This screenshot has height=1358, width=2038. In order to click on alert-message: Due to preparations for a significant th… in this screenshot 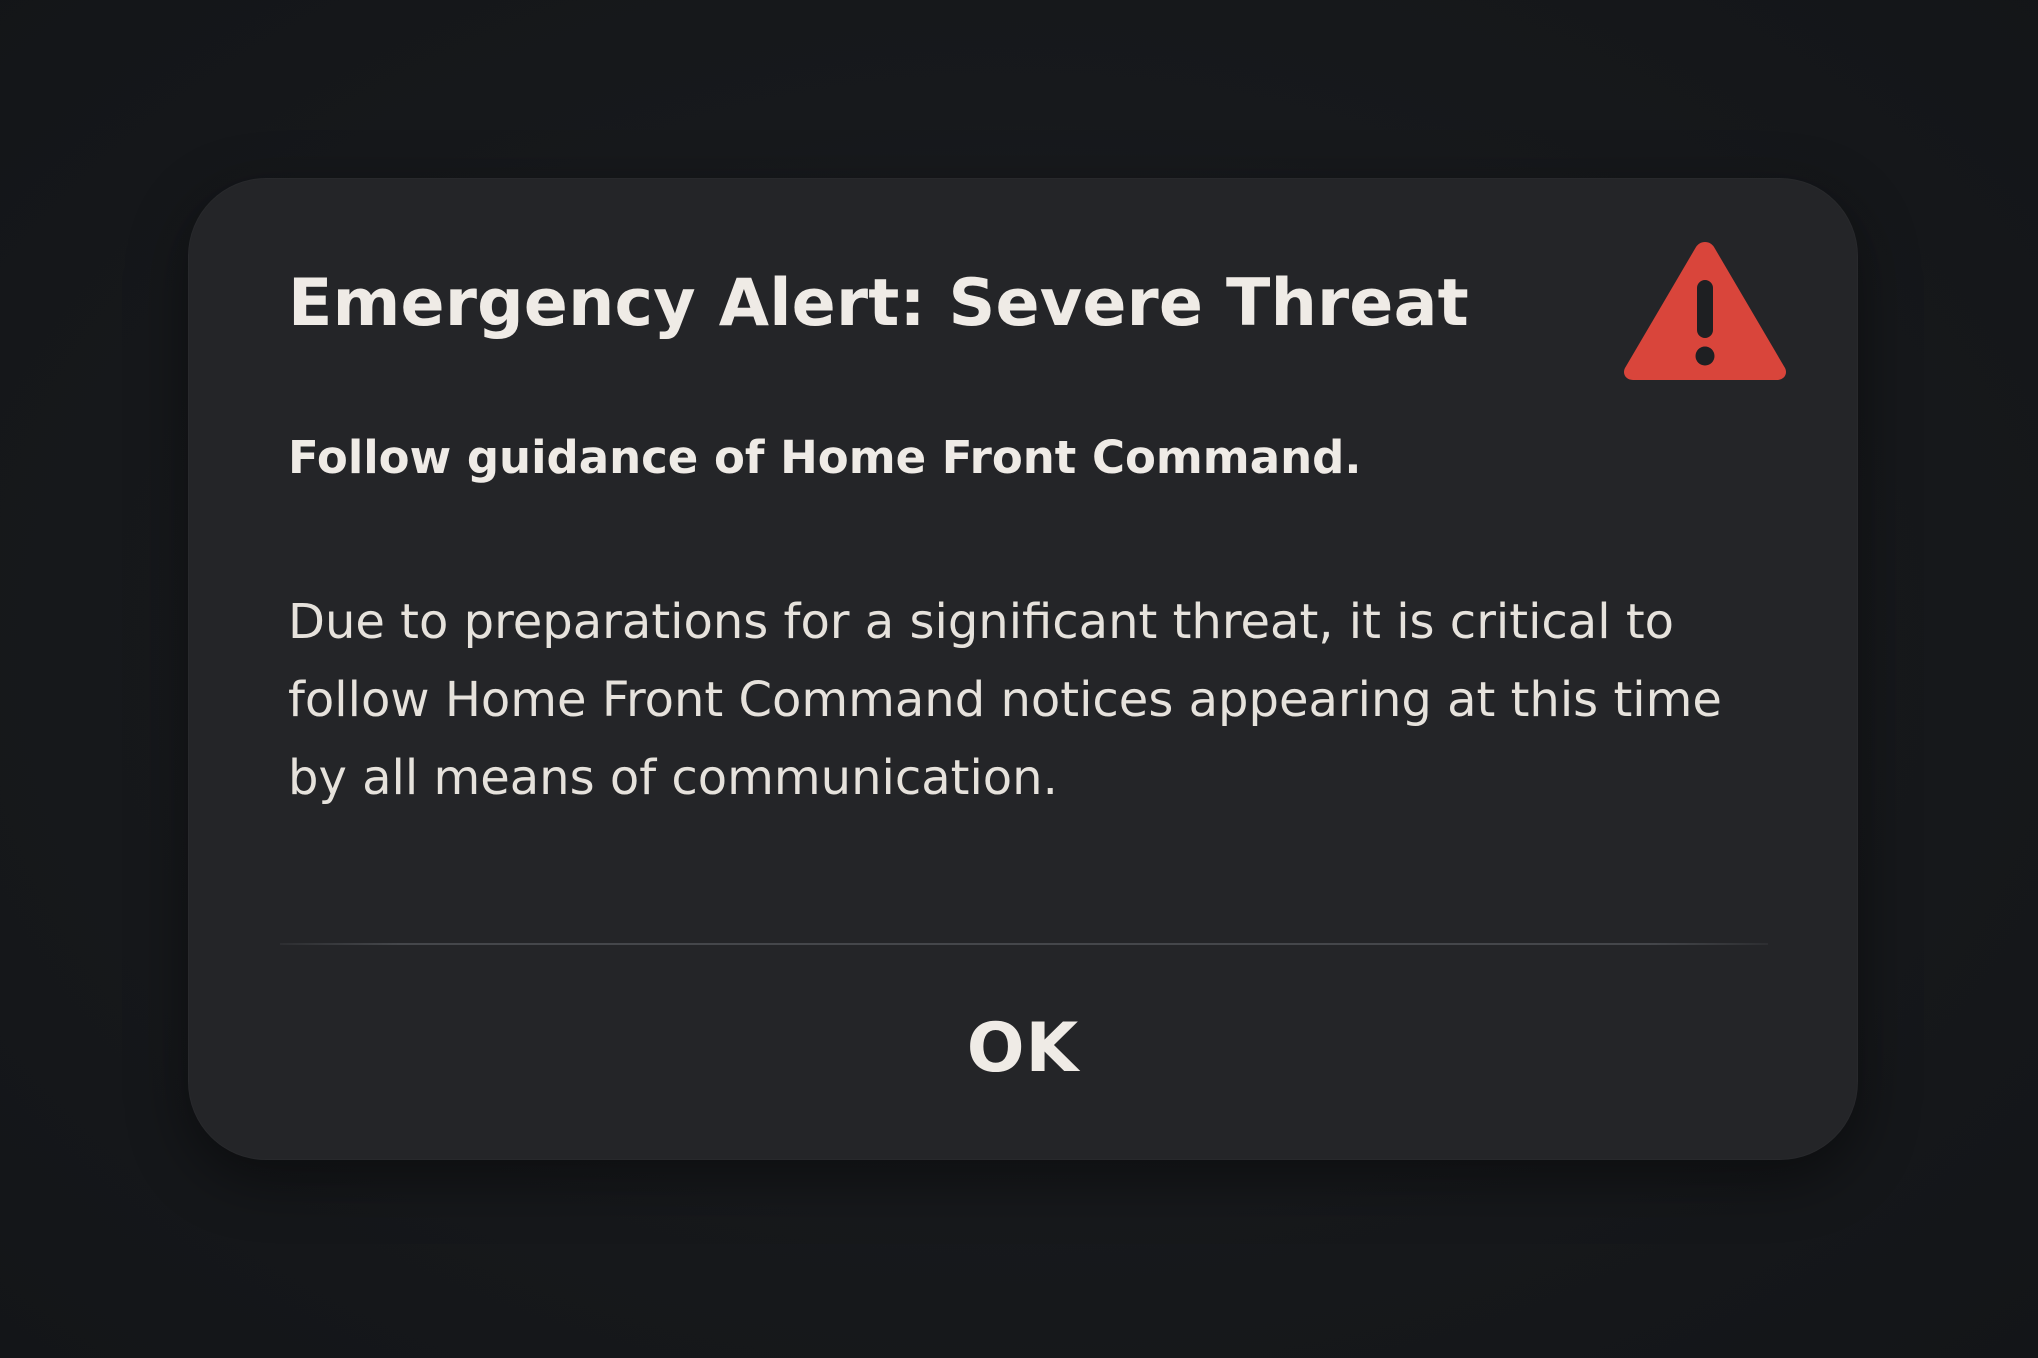, I will do `click(1005, 700)`.